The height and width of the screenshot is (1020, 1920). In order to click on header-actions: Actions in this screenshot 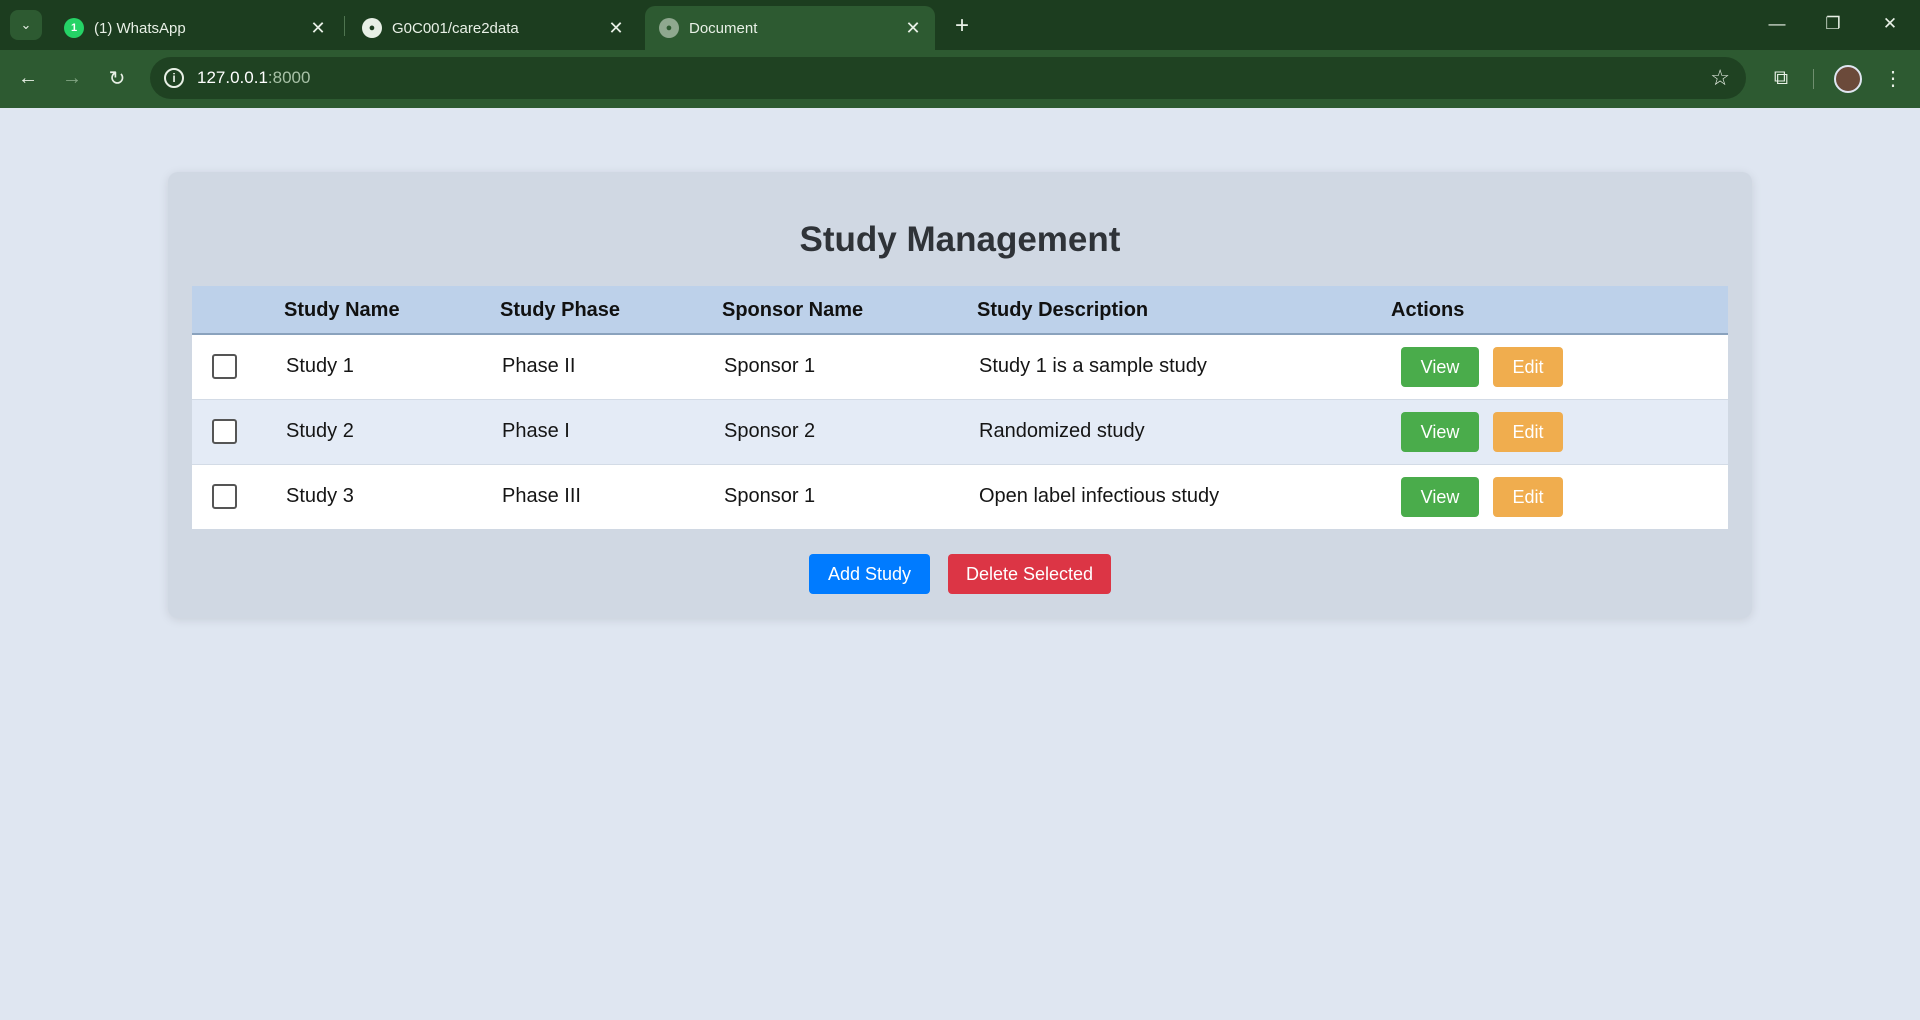, I will do `click(1428, 310)`.